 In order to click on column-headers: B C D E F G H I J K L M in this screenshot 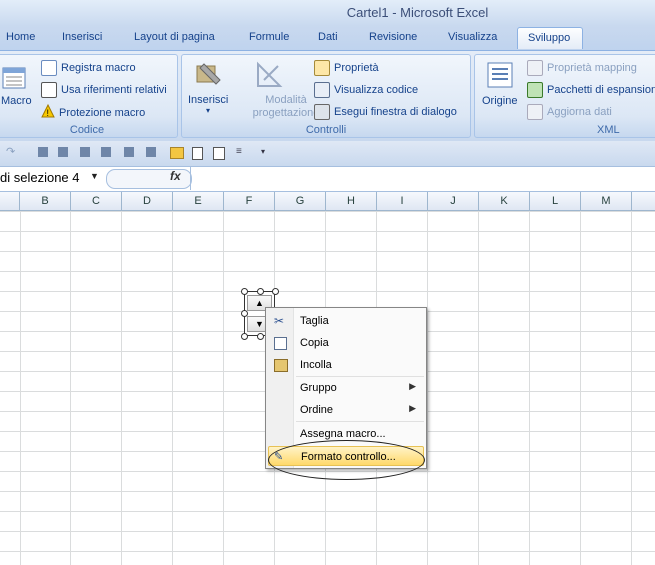, I will do `click(327, 201)`.